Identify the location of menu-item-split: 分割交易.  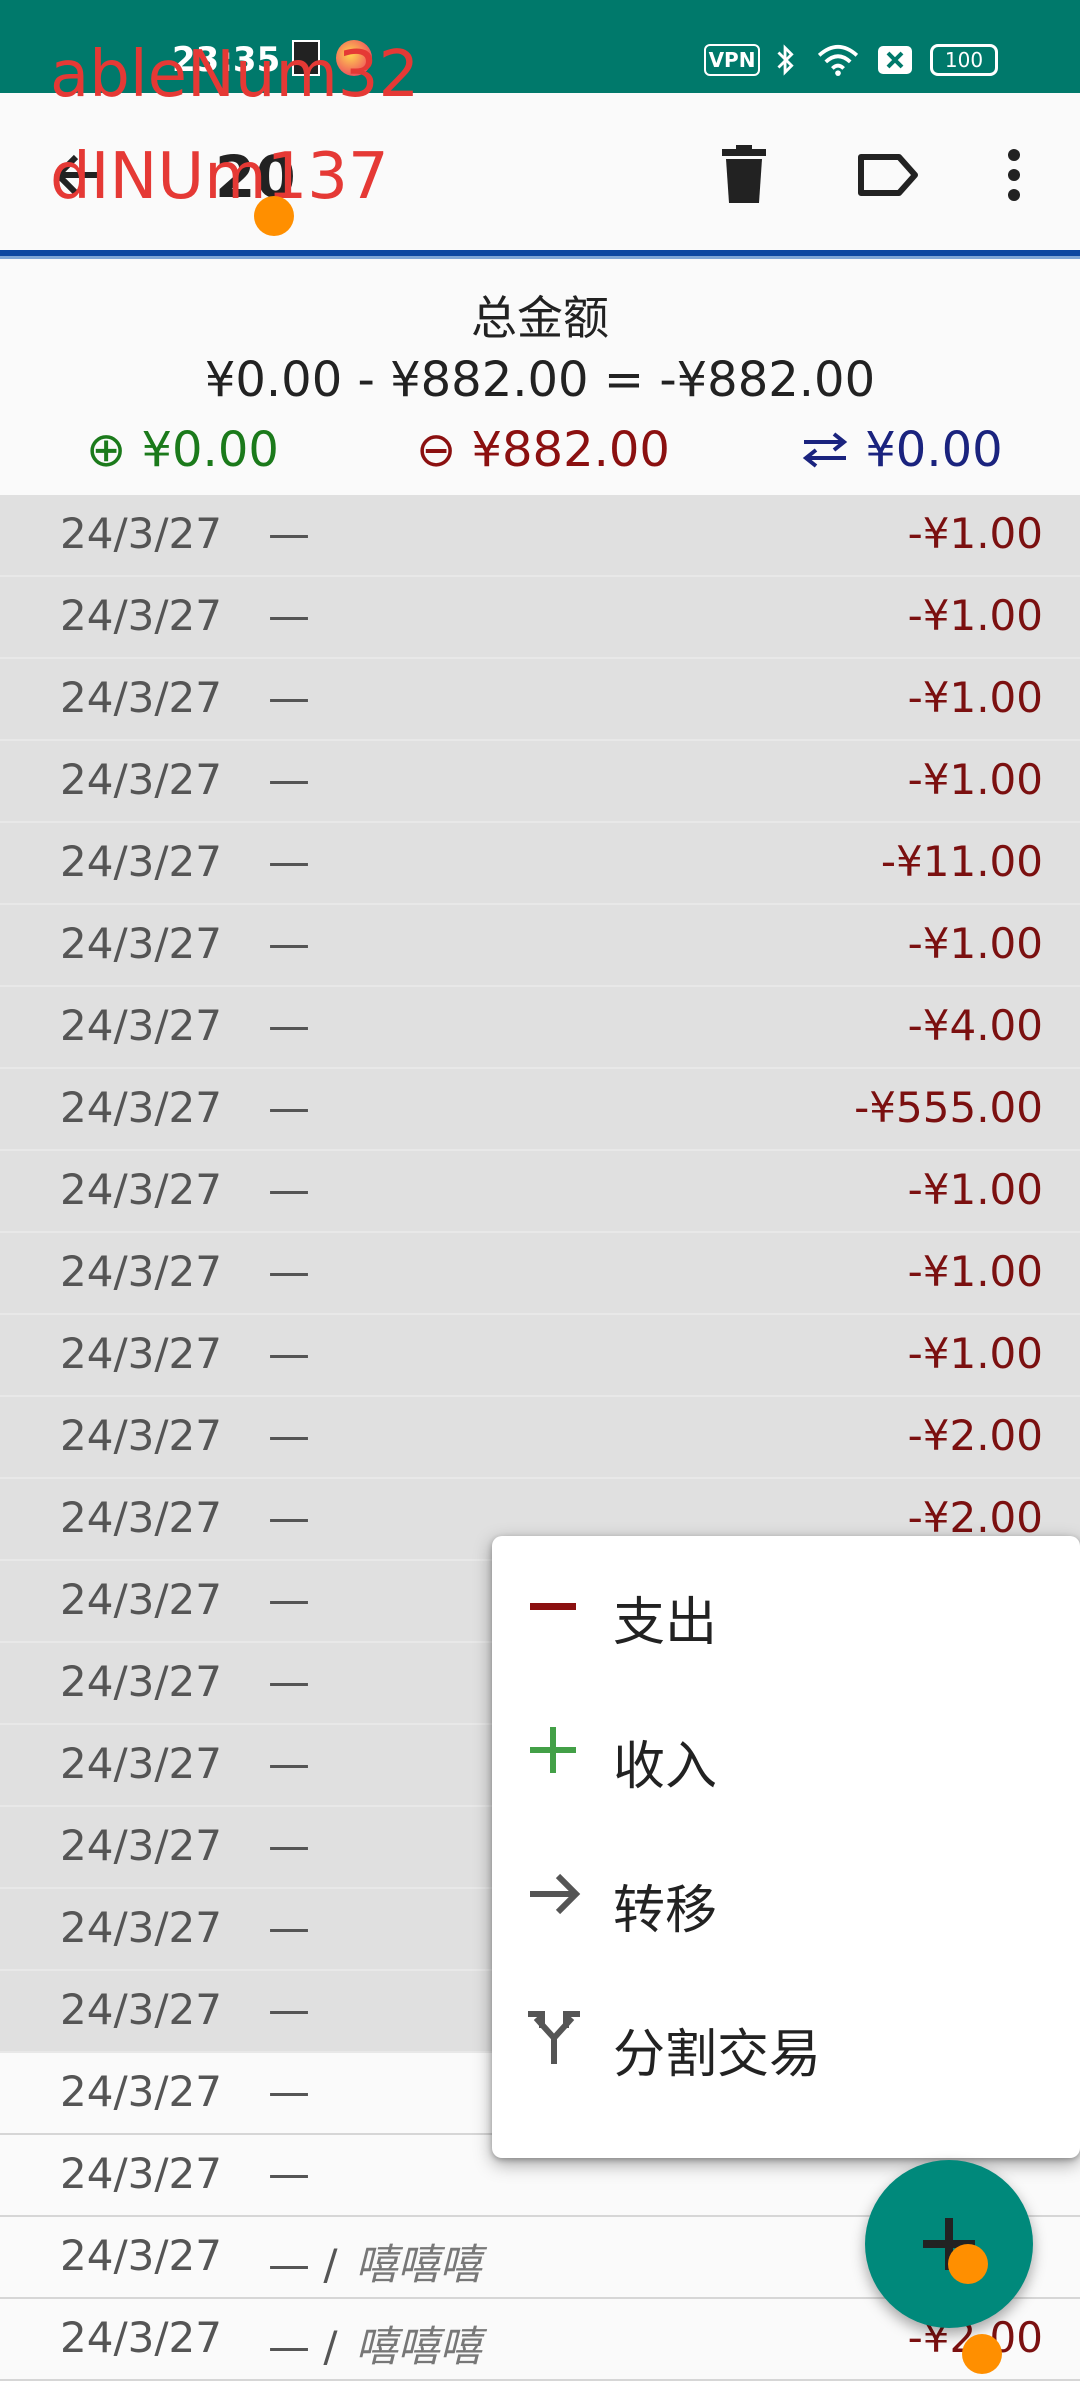
(786, 2038).